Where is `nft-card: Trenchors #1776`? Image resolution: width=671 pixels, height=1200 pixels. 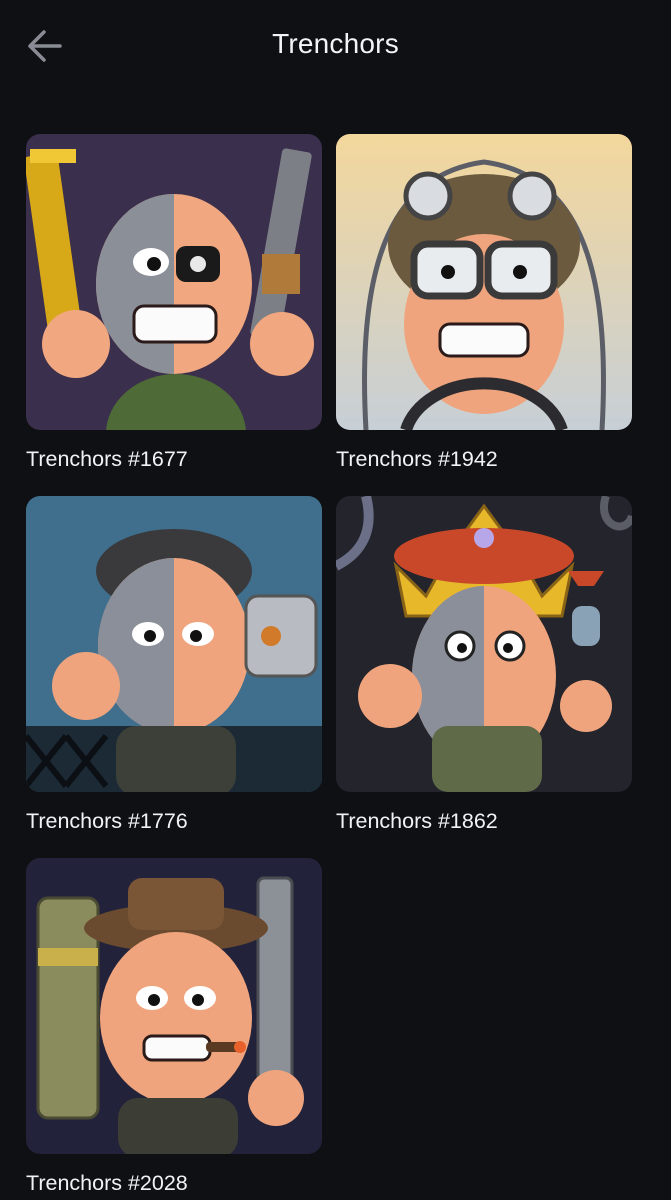 nft-card: Trenchors #1776 is located at coordinates (174, 664).